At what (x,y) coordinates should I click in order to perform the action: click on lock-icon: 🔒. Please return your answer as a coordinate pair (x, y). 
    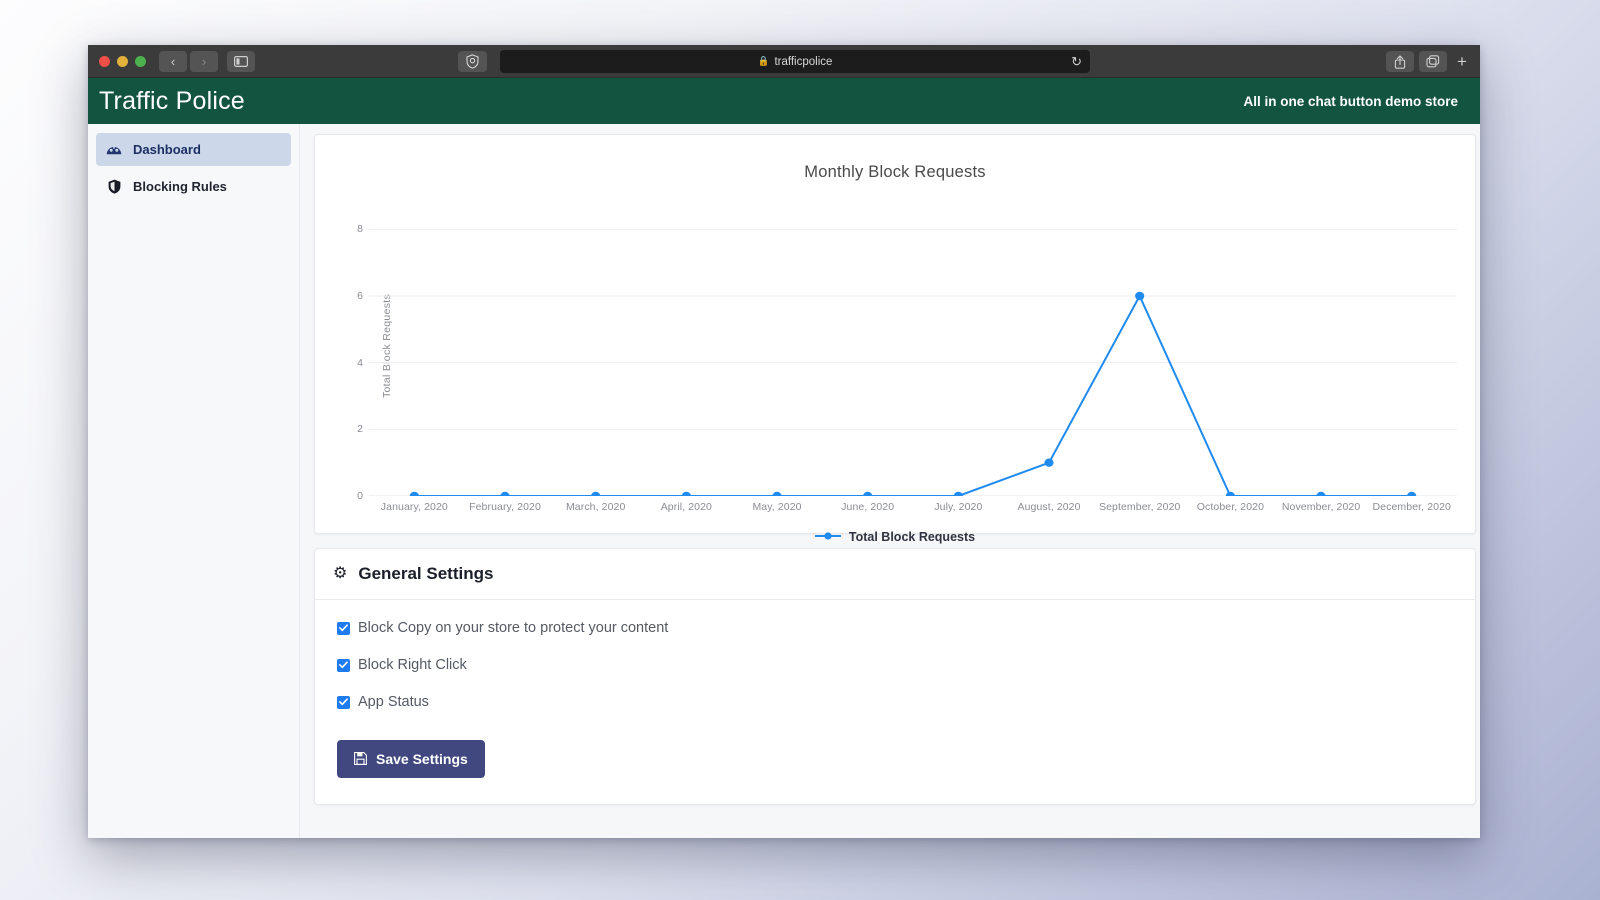
    Looking at the image, I should click on (763, 61).